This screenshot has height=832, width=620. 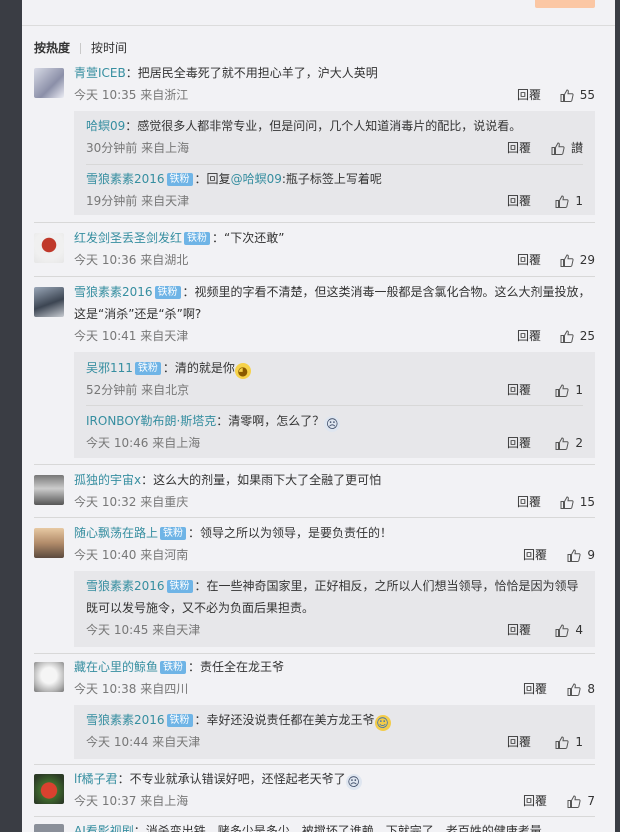 I want to click on like-button: 4, so click(x=569, y=630).